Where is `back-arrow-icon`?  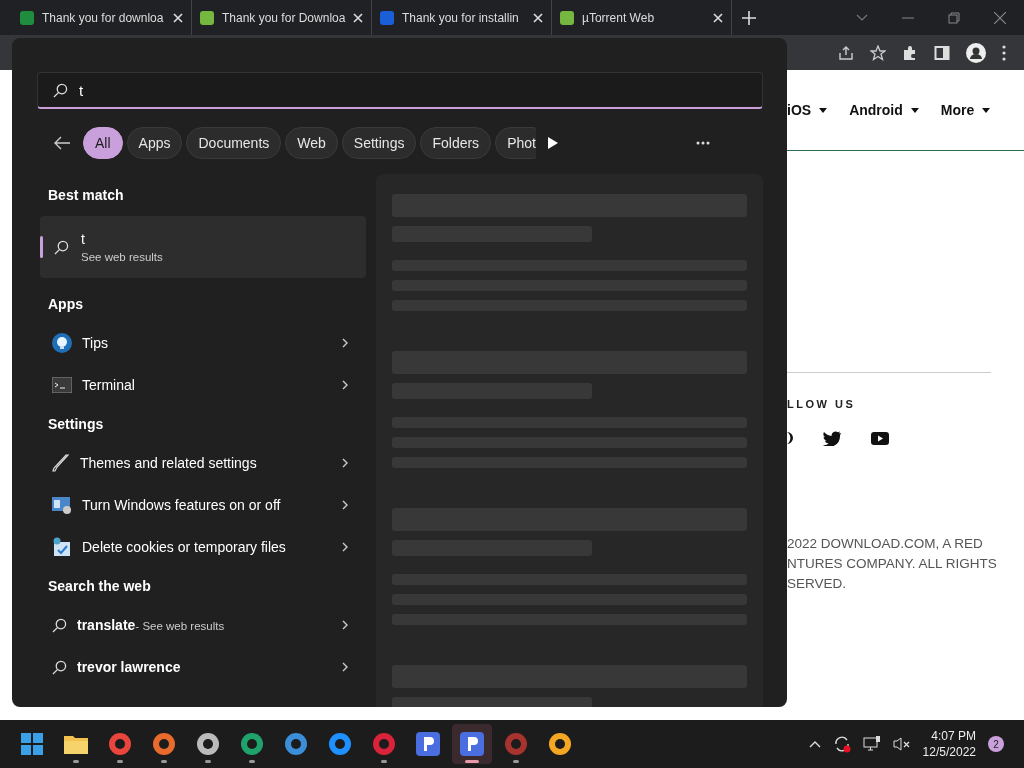
back-arrow-icon is located at coordinates (62, 143).